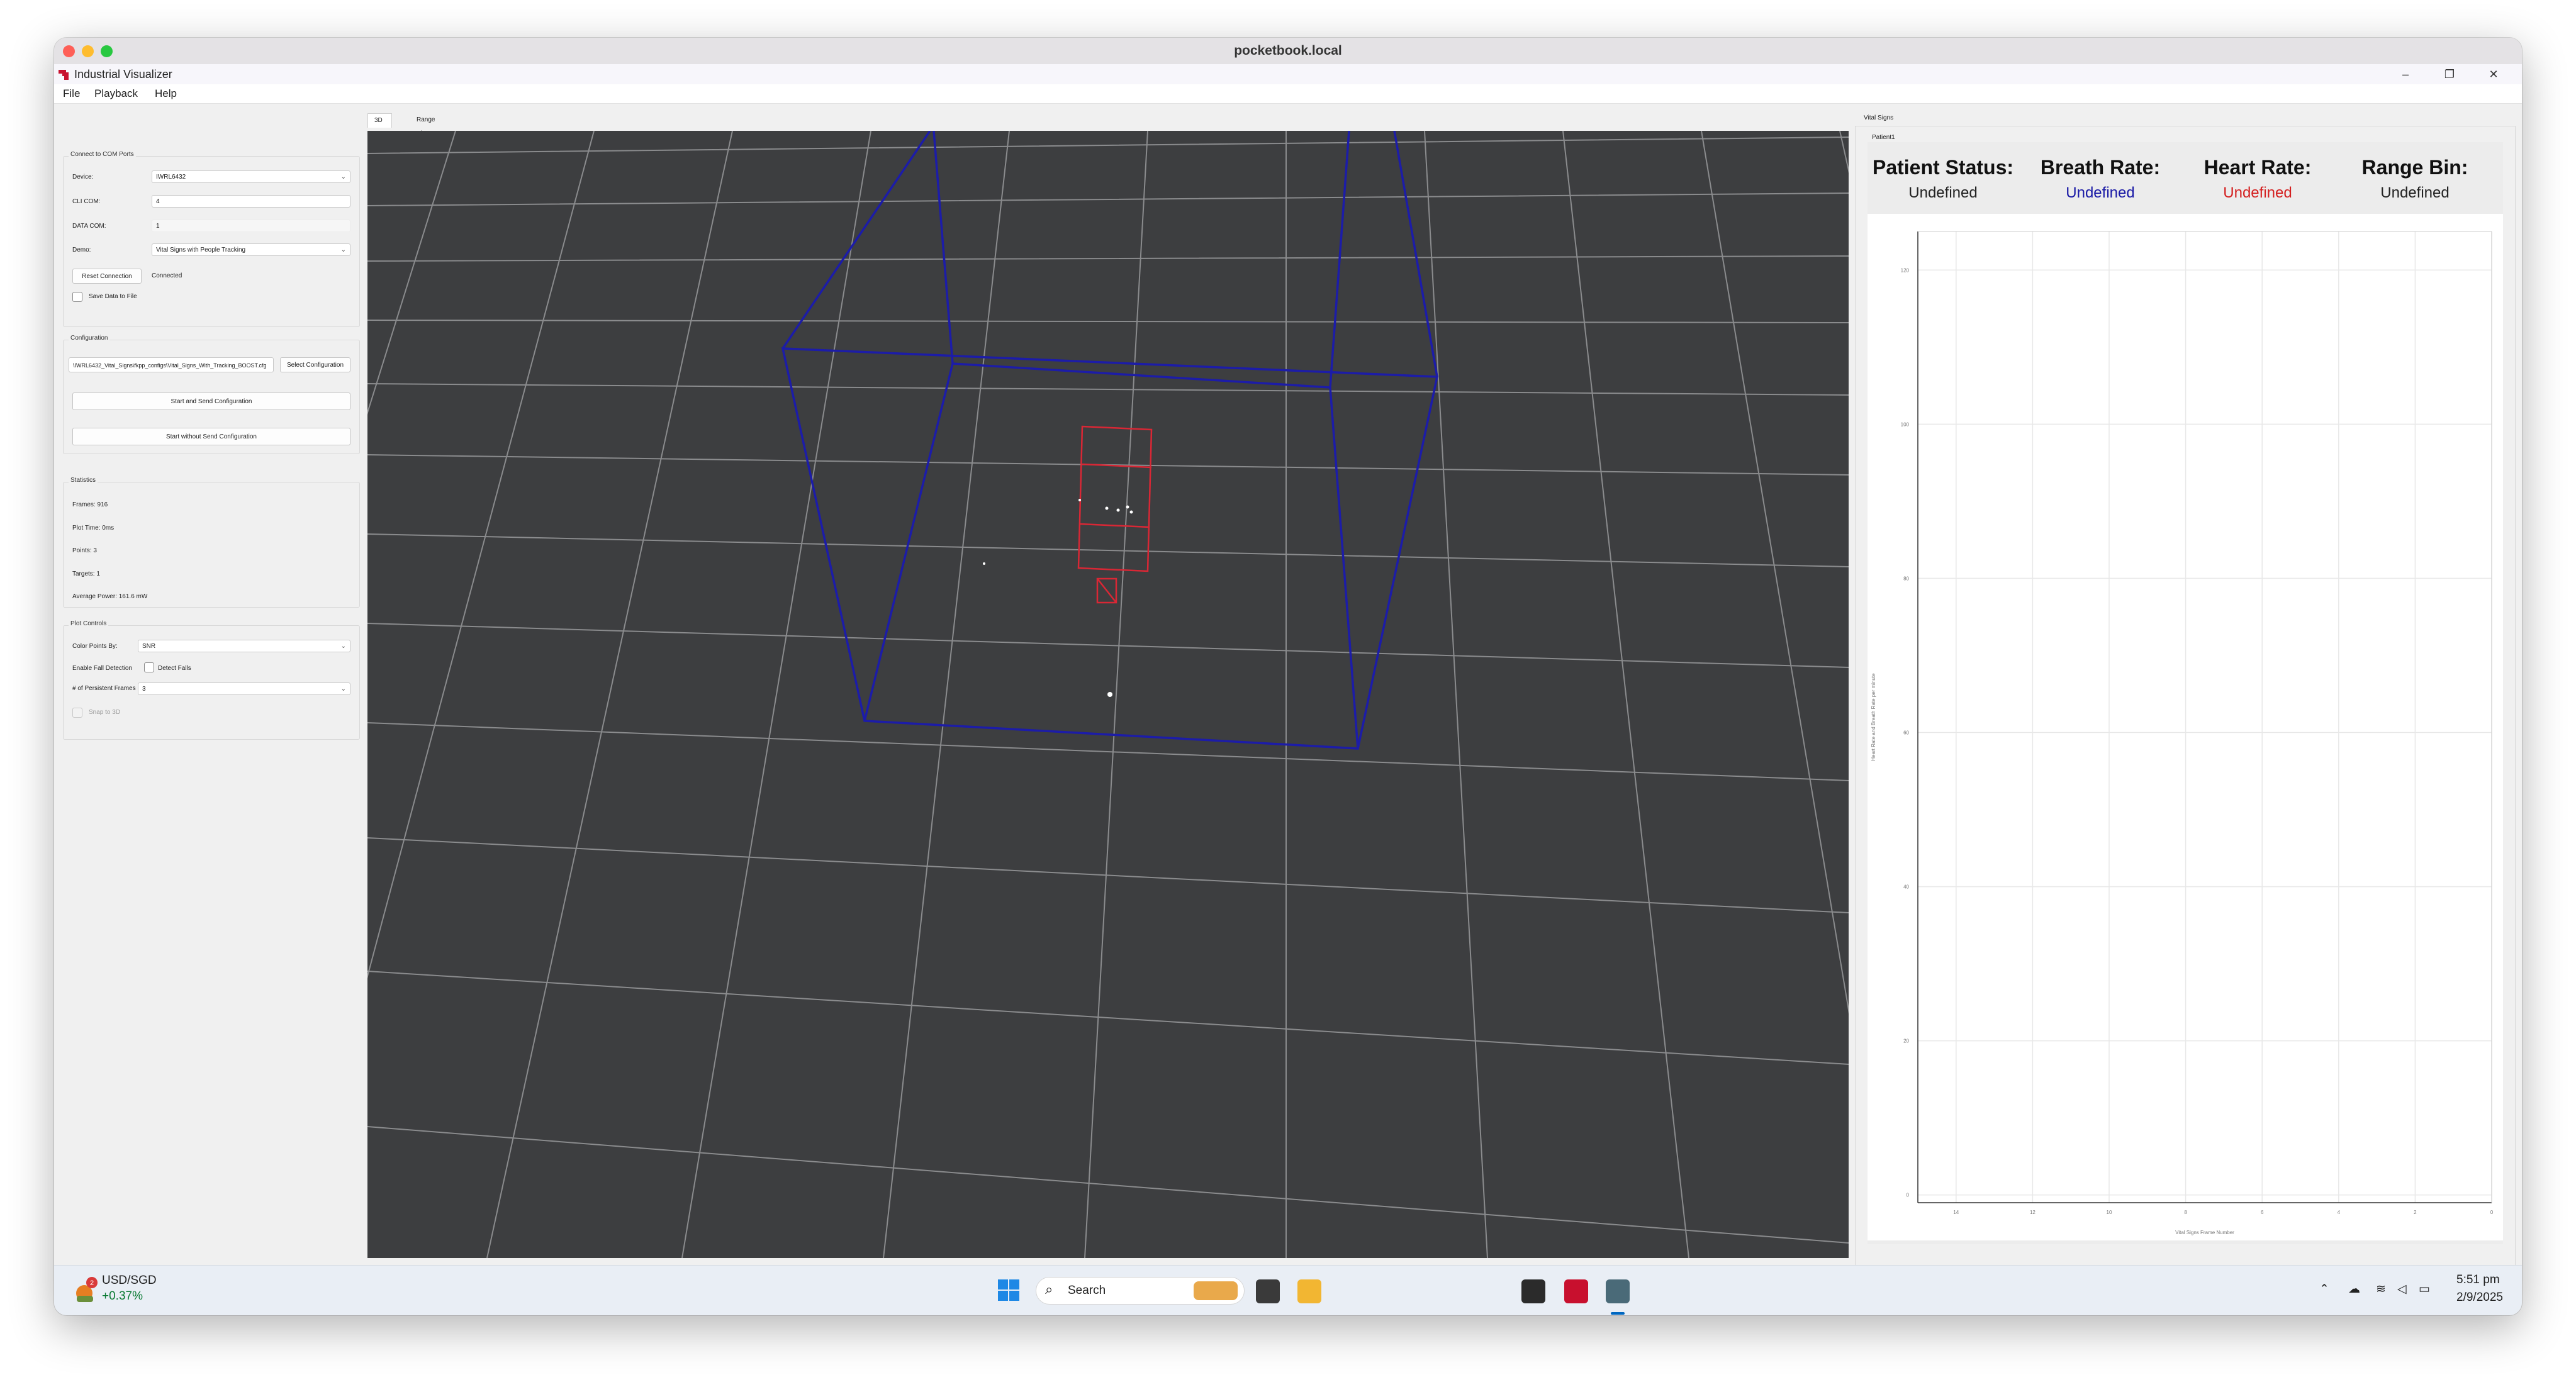 Image resolution: width=2576 pixels, height=1387 pixels. I want to click on menu-file: File, so click(71, 93).